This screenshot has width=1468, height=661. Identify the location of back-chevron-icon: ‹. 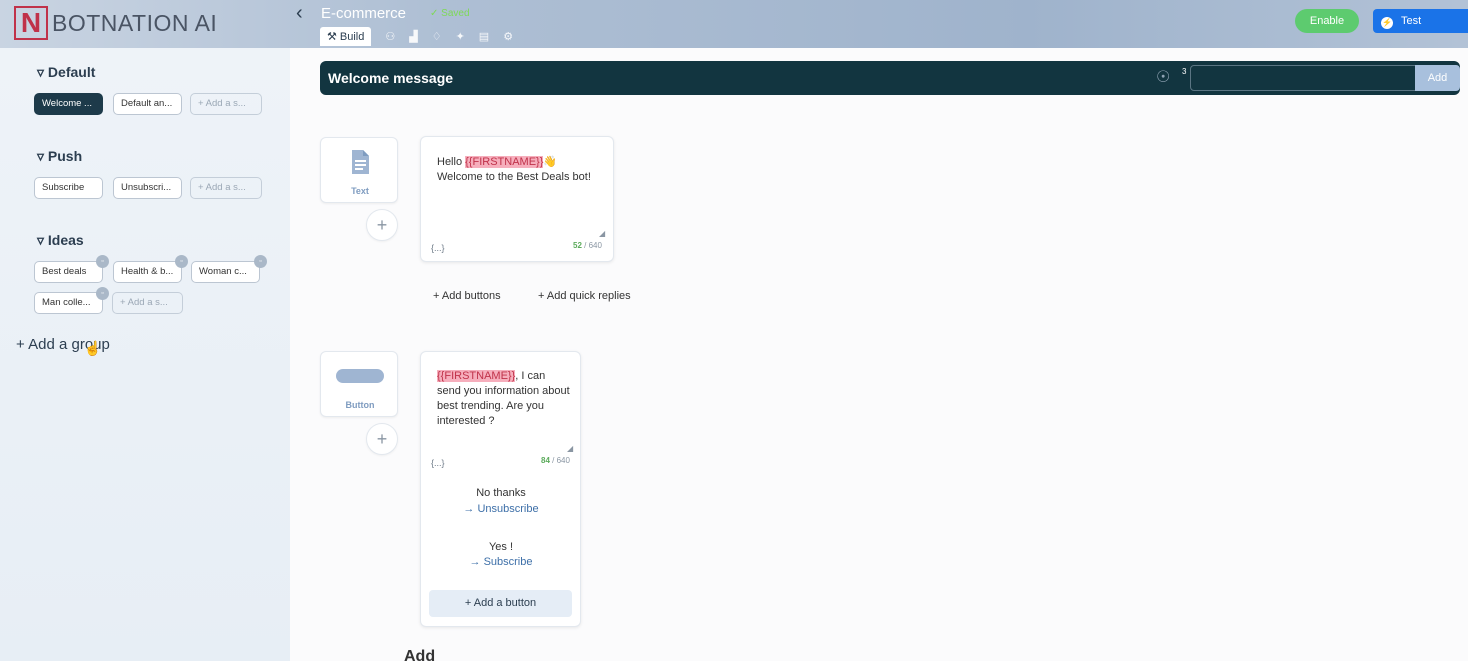
(299, 13).